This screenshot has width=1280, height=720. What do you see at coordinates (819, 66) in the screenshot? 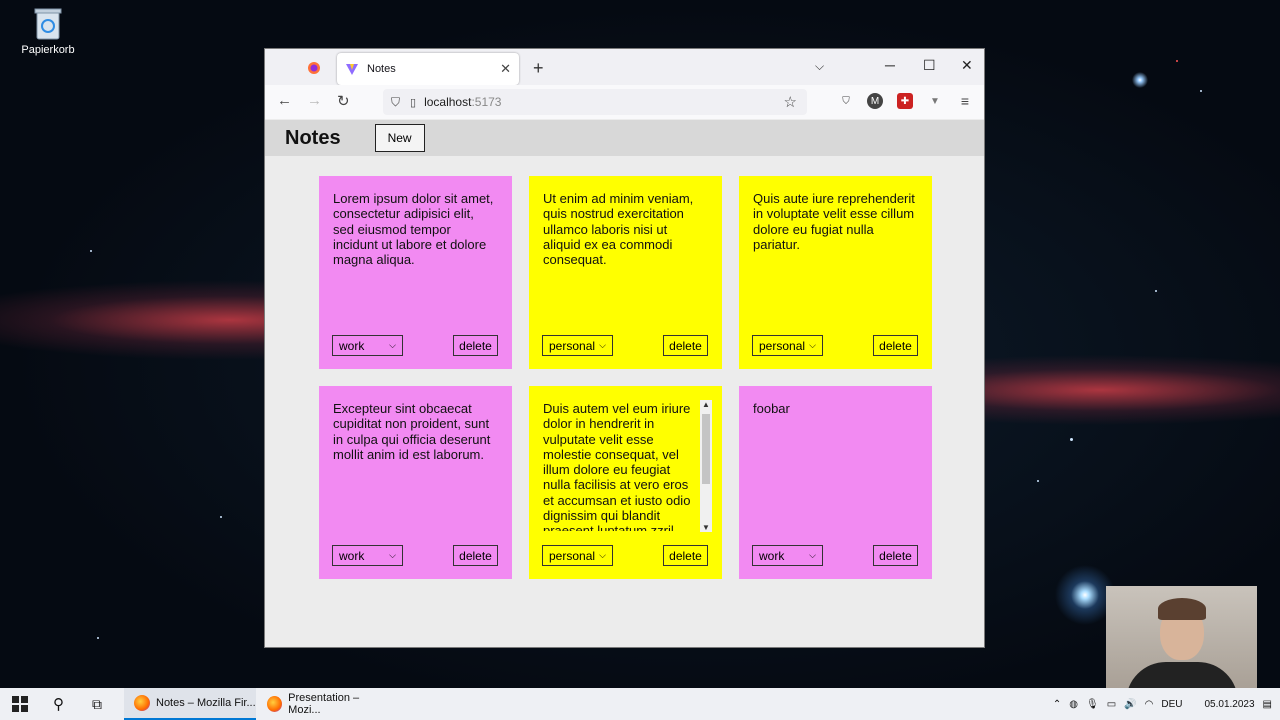
I see `list-tabs-chevron-icon: ⌵` at bounding box center [819, 66].